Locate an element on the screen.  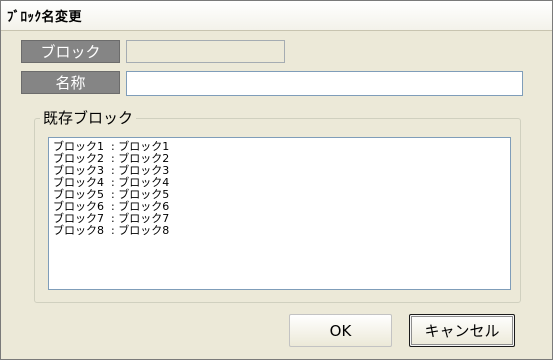
name-label: 名称 is located at coordinates (70, 82).